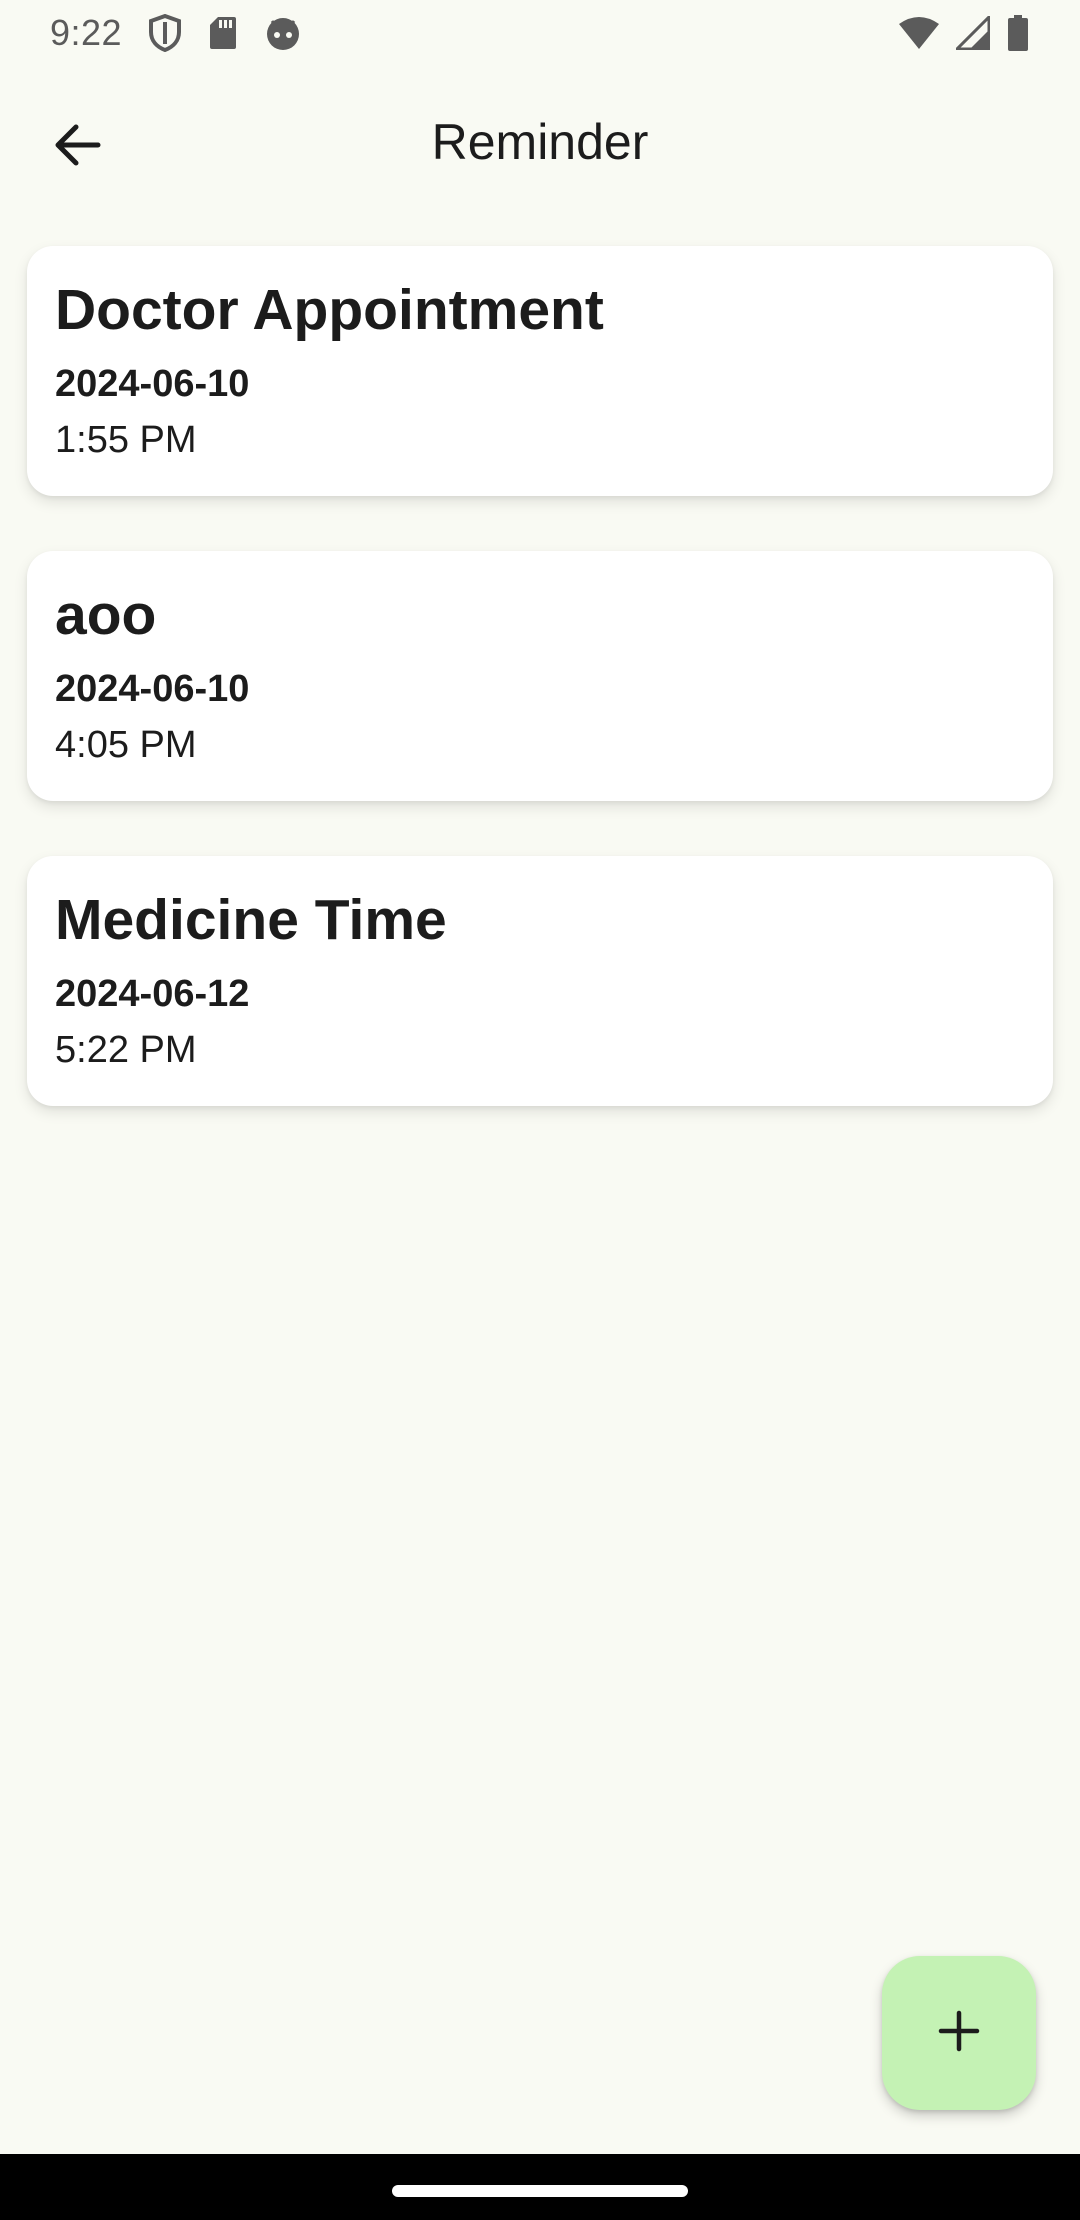  What do you see at coordinates (540, 981) in the screenshot?
I see `reminder-card: Medicine Time 2024-06-12 5:22 PM` at bounding box center [540, 981].